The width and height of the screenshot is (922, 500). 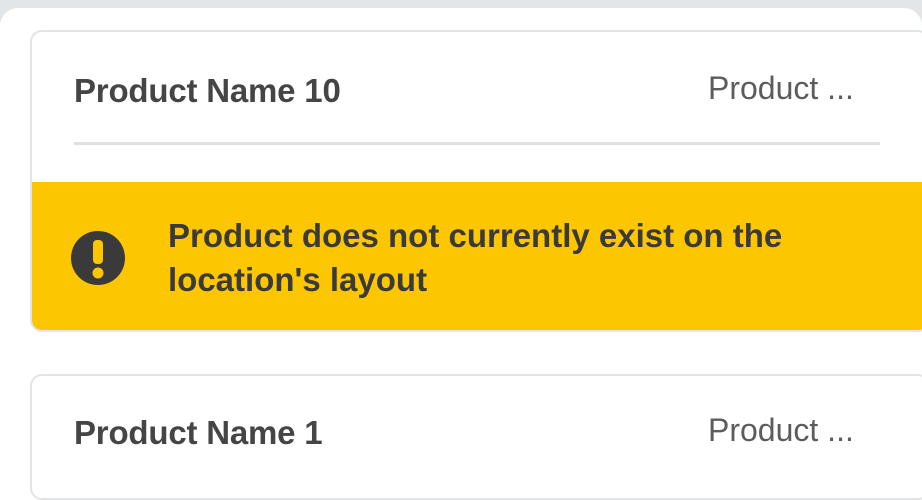 What do you see at coordinates (477, 143) in the screenshot?
I see `divider` at bounding box center [477, 143].